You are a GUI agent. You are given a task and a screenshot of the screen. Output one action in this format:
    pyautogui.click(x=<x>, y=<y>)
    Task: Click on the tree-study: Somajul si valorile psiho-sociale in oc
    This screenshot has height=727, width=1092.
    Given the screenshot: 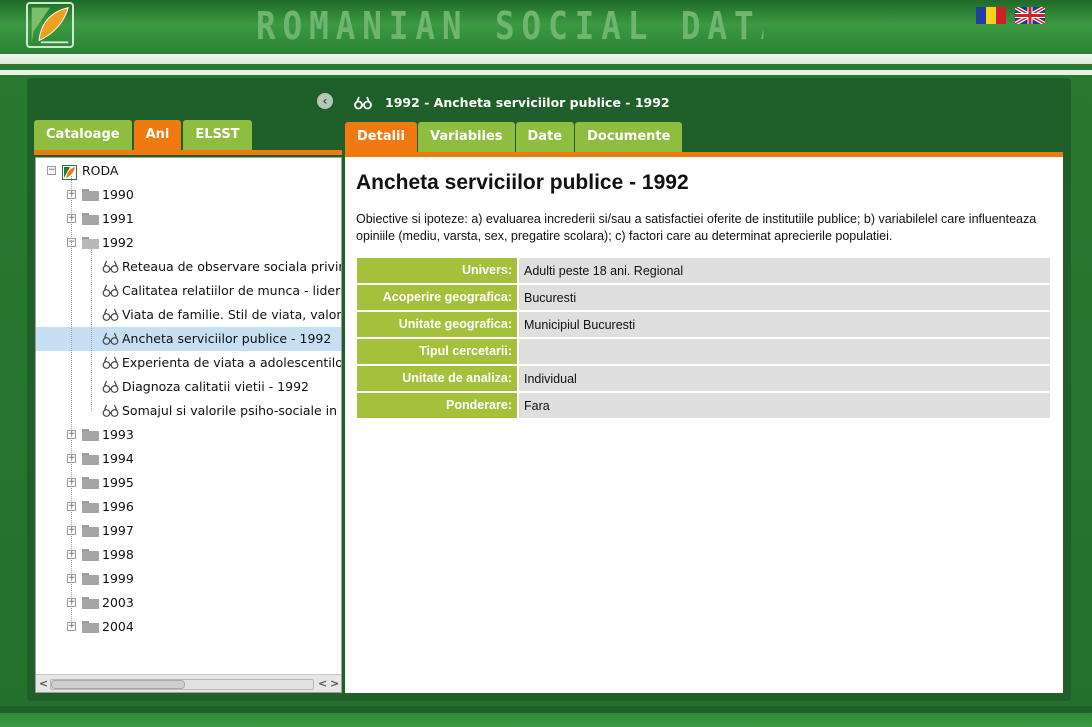 What is the action you would take?
    pyautogui.click(x=188, y=411)
    